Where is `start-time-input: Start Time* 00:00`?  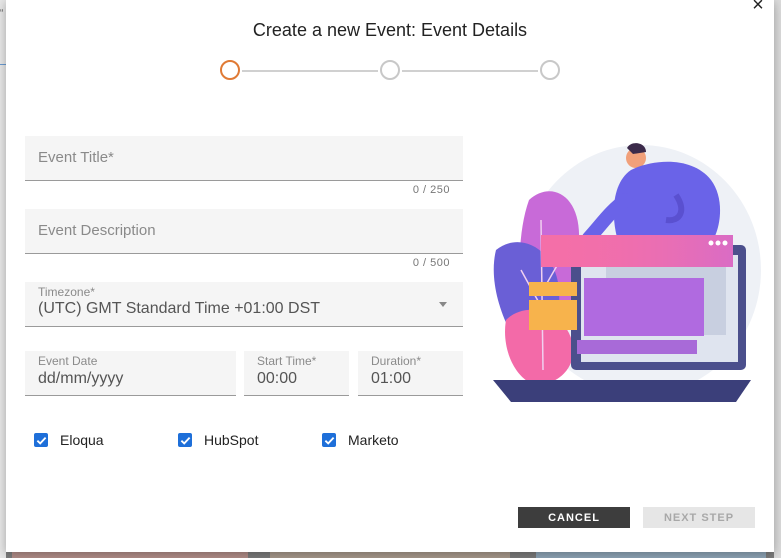 start-time-input: Start Time* 00:00 is located at coordinates (296, 373).